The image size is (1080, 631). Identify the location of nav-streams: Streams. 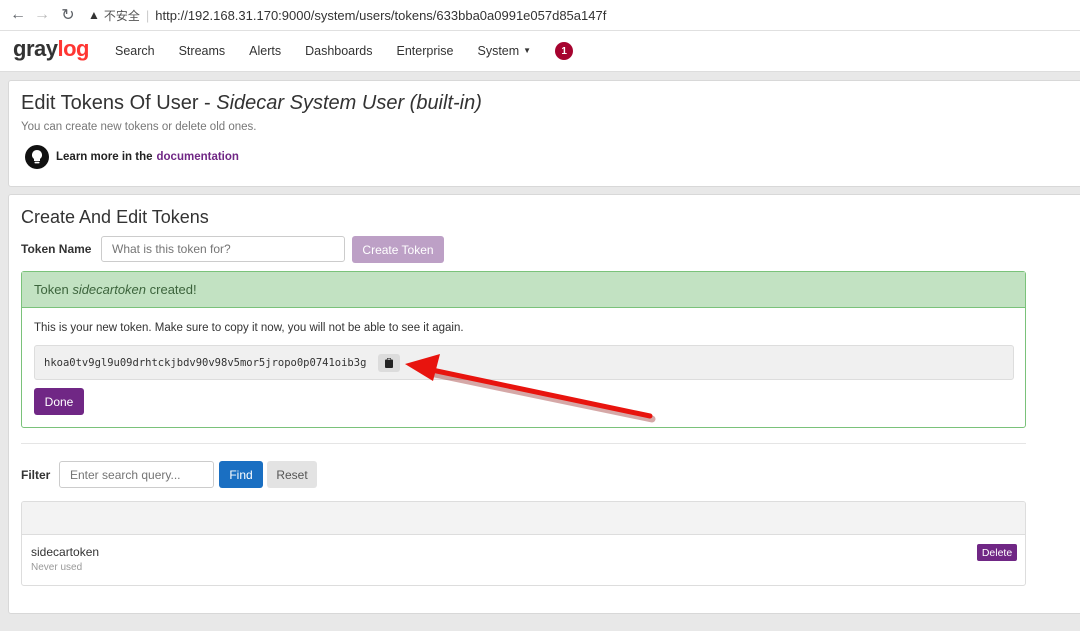
(202, 51).